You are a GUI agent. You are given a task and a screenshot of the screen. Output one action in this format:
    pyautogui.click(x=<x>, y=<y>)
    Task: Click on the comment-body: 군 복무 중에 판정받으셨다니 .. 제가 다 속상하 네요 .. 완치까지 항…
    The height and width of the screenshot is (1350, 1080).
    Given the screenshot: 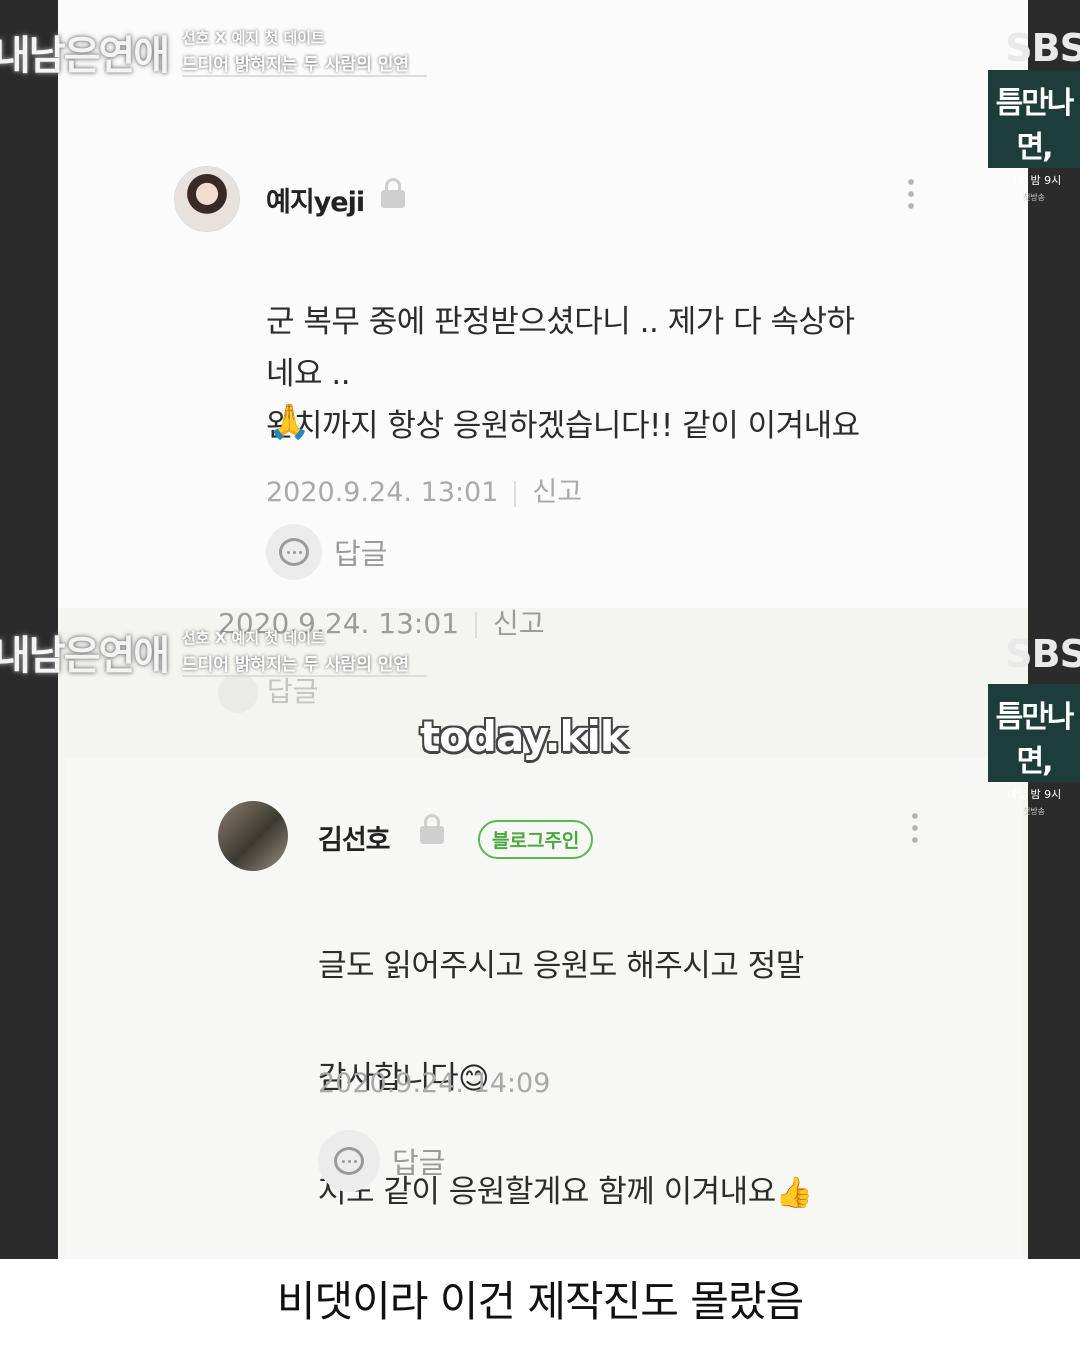 What is the action you would take?
    pyautogui.click(x=563, y=374)
    